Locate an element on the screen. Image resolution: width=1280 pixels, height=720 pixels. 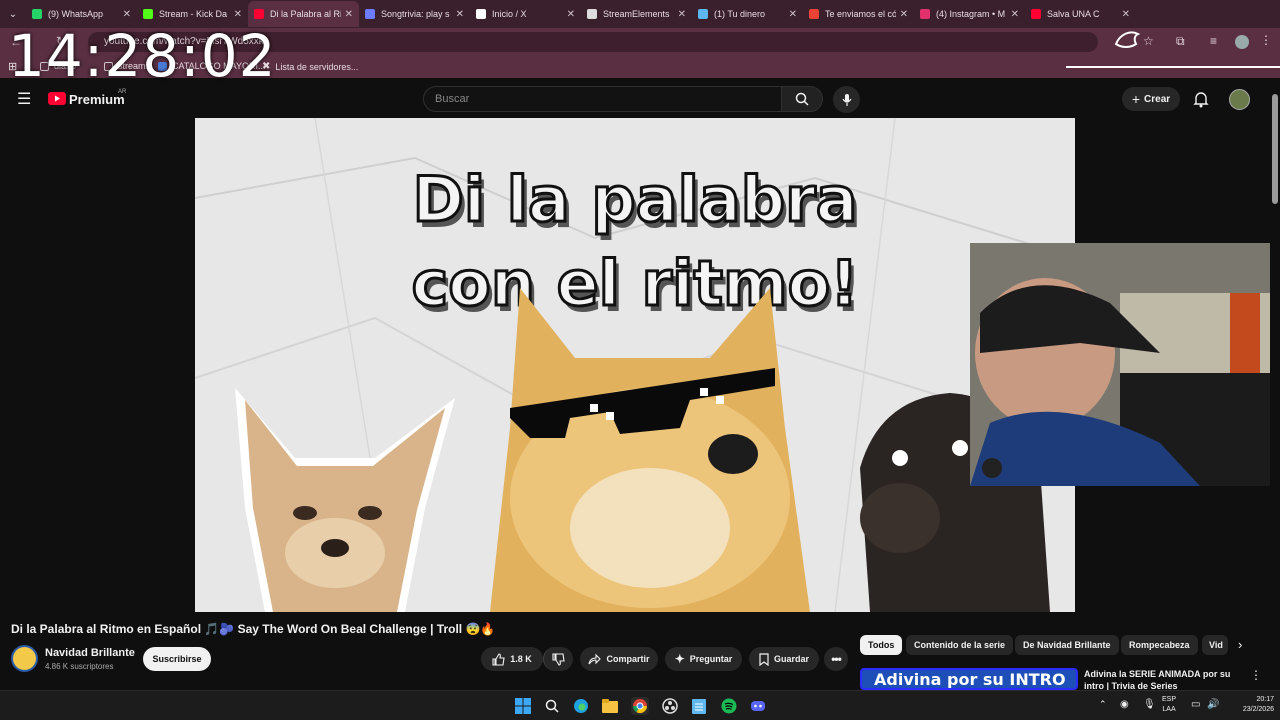
discord-icon is located at coordinates (758, 706).